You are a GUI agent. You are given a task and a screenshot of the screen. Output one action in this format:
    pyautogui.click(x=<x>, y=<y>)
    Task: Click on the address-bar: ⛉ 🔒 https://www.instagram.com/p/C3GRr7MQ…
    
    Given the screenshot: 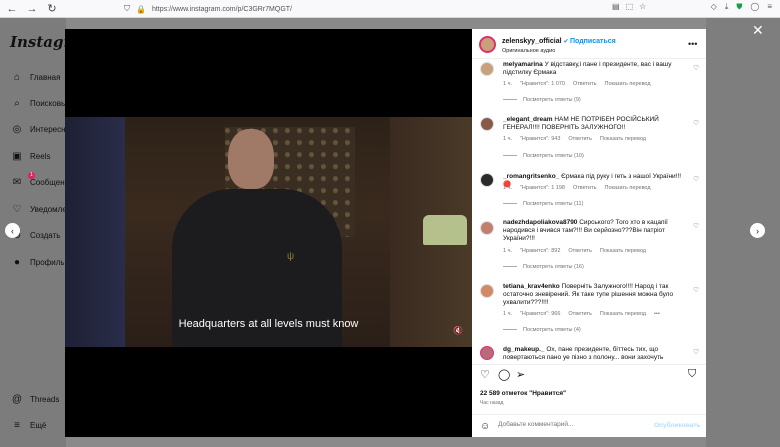 What is the action you would take?
    pyautogui.click(x=394, y=9)
    